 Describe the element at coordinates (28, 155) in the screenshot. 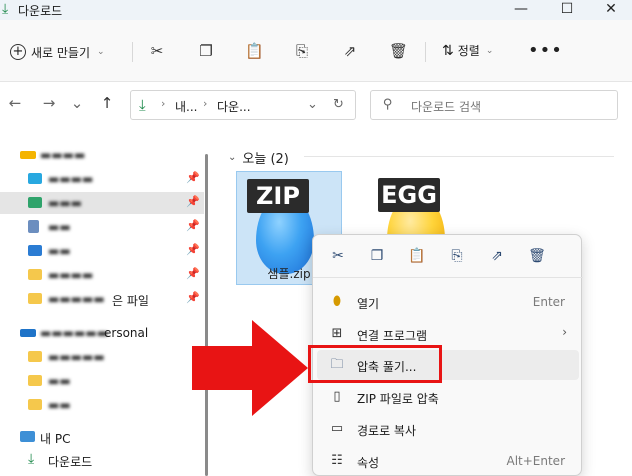

I see `star-icon` at that location.